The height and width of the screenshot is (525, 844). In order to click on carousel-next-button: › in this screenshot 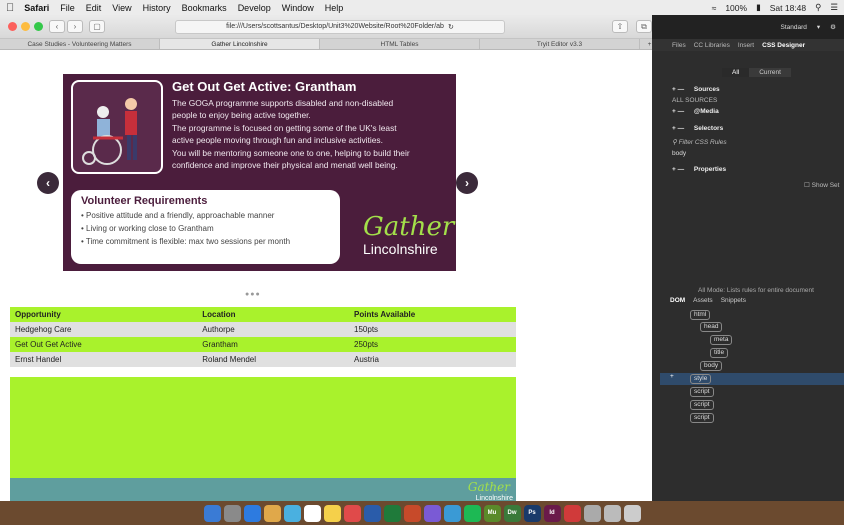, I will do `click(467, 183)`.